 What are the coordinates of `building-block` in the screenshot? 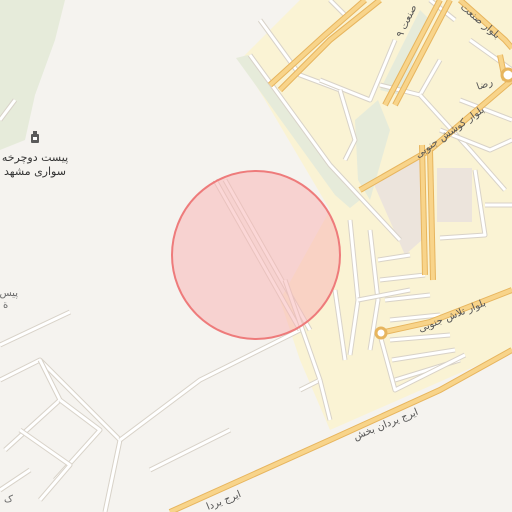 It's located at (454, 195).